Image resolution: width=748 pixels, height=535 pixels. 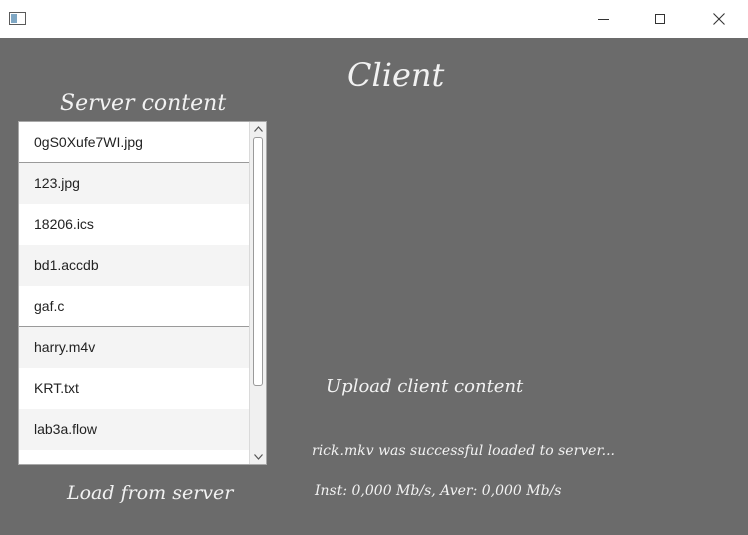 What do you see at coordinates (134, 265) in the screenshot?
I see `list-item: bd1.accdb` at bounding box center [134, 265].